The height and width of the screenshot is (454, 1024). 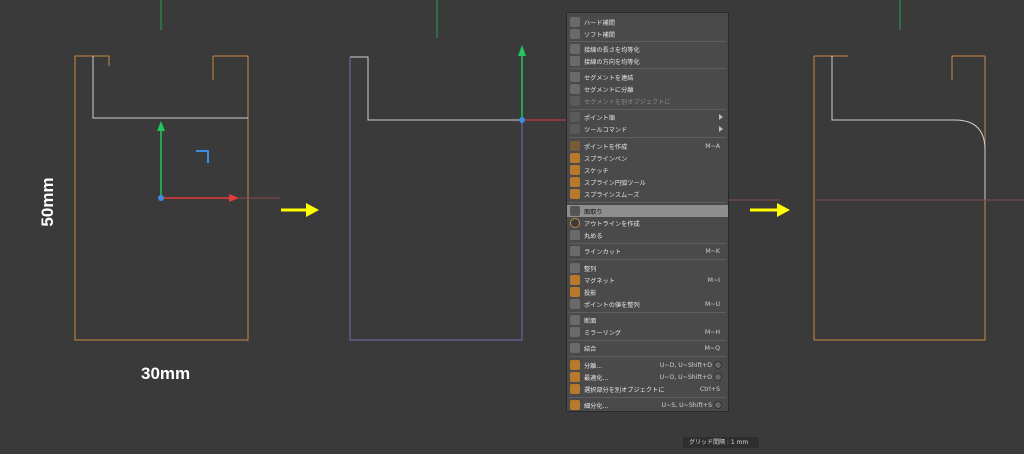 I want to click on sketch-icon, so click(x=575, y=170).